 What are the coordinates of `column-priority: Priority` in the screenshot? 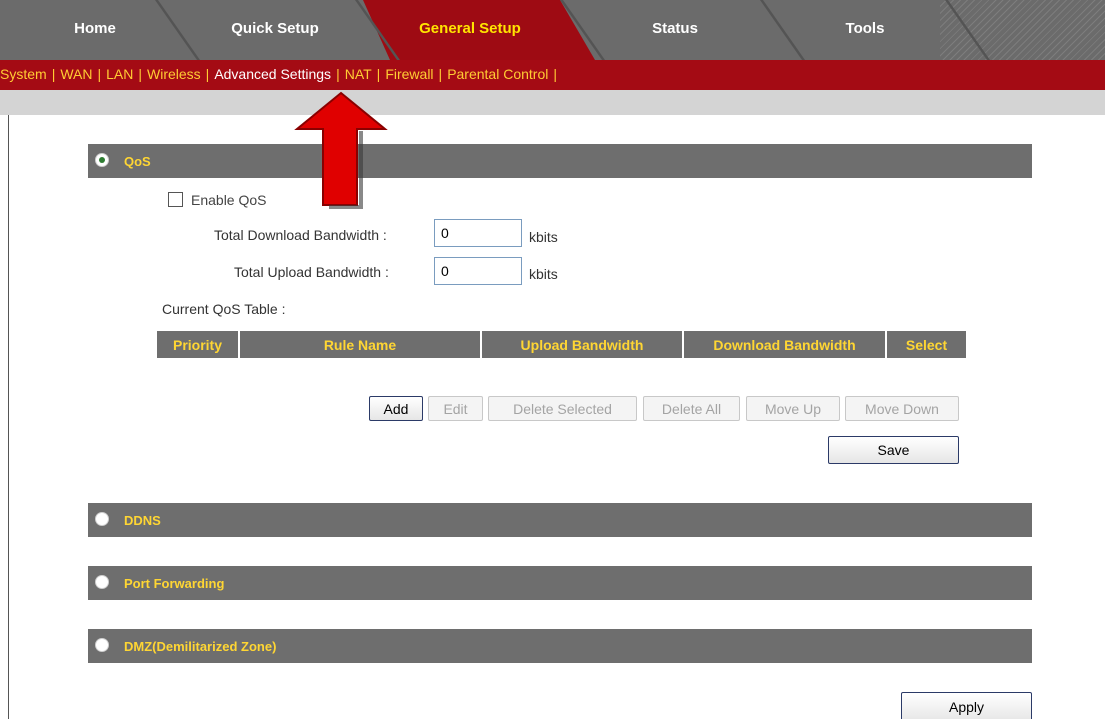 It's located at (198, 344).